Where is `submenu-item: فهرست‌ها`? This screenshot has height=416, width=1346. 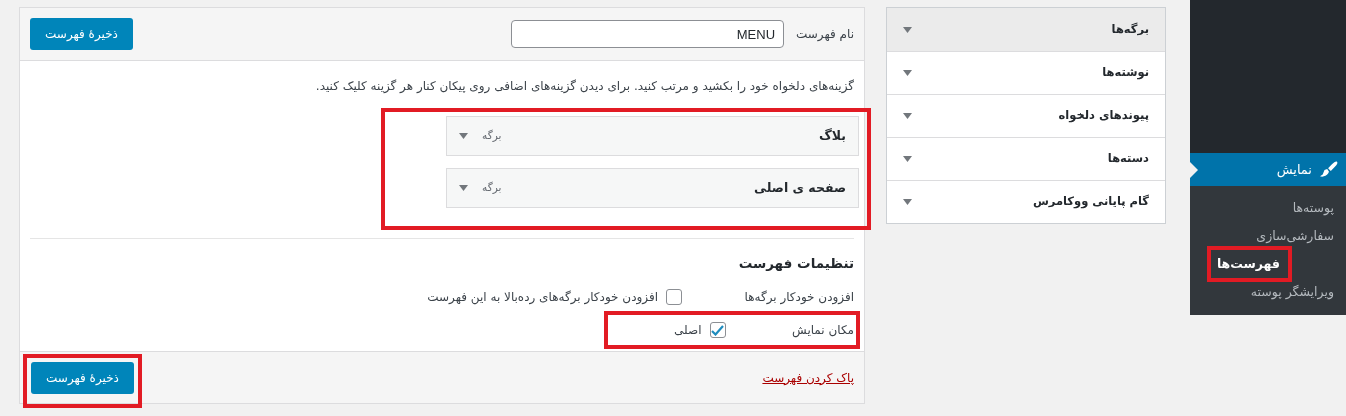 submenu-item: فهرست‌ها is located at coordinates (1249, 264).